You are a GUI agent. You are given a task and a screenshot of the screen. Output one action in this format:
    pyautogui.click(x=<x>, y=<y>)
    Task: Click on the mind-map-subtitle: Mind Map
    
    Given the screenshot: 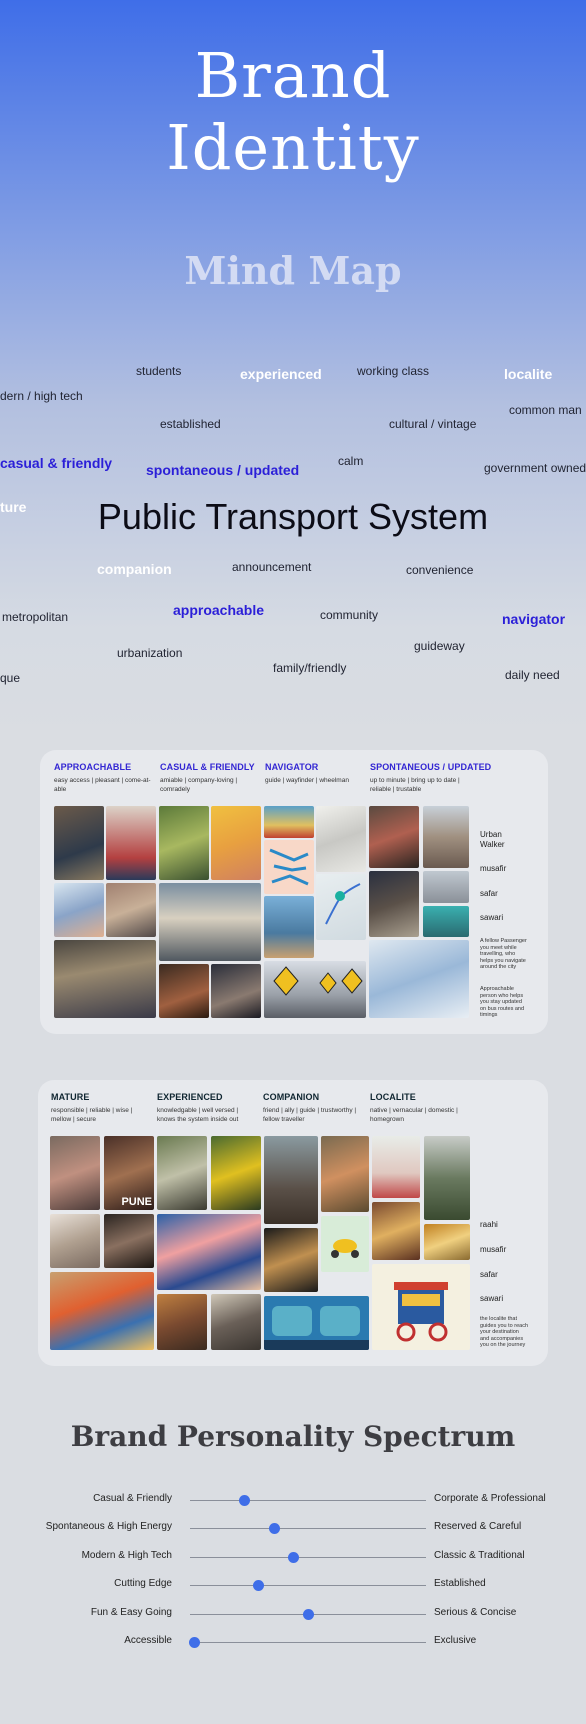 What is the action you would take?
    pyautogui.click(x=293, y=270)
    